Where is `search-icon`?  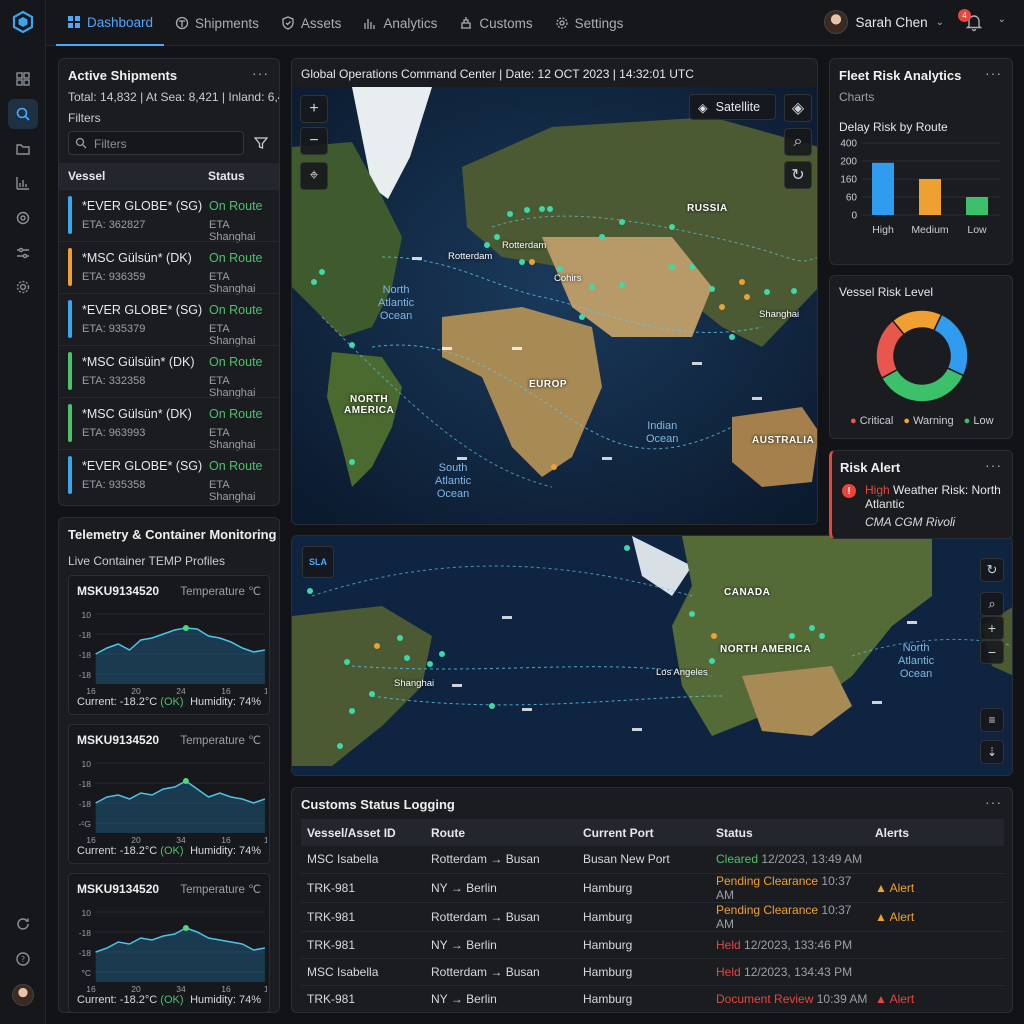 search-icon is located at coordinates (23, 114).